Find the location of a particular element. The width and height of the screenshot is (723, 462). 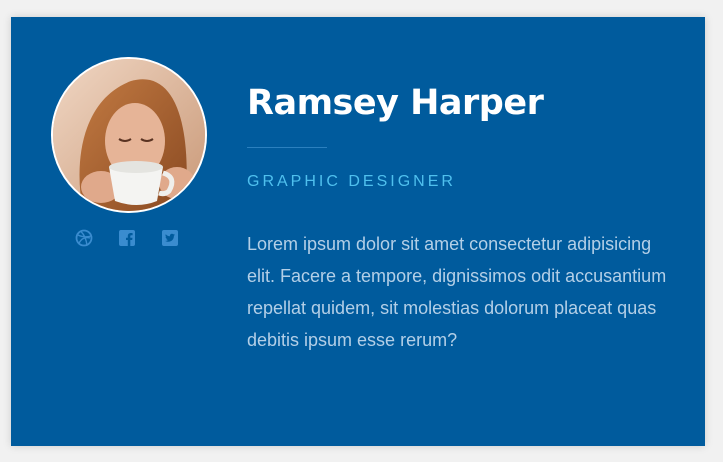

dribbble-icon is located at coordinates (84, 238).